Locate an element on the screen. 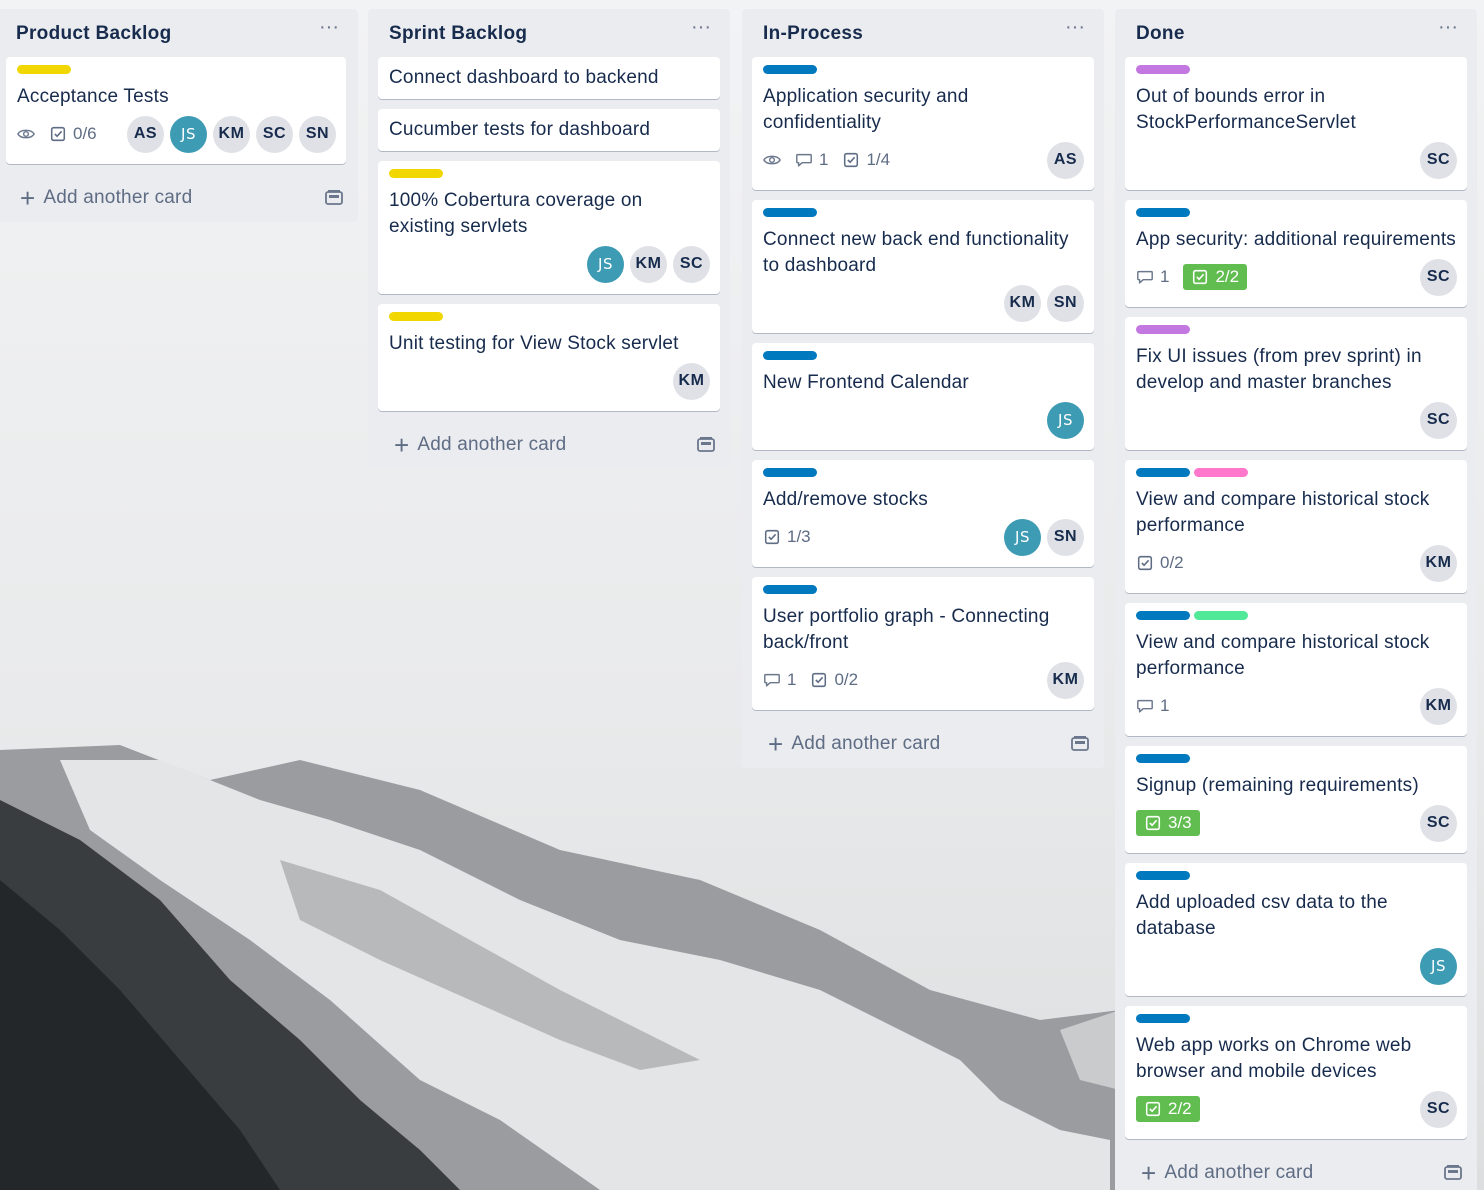  plus-icon: + is located at coordinates (402, 445).